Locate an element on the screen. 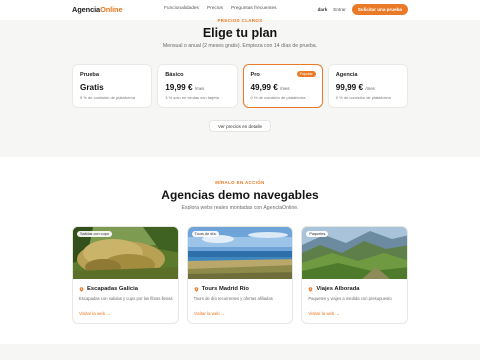  agency-tag: Salidas con cupo is located at coordinates (94, 234).